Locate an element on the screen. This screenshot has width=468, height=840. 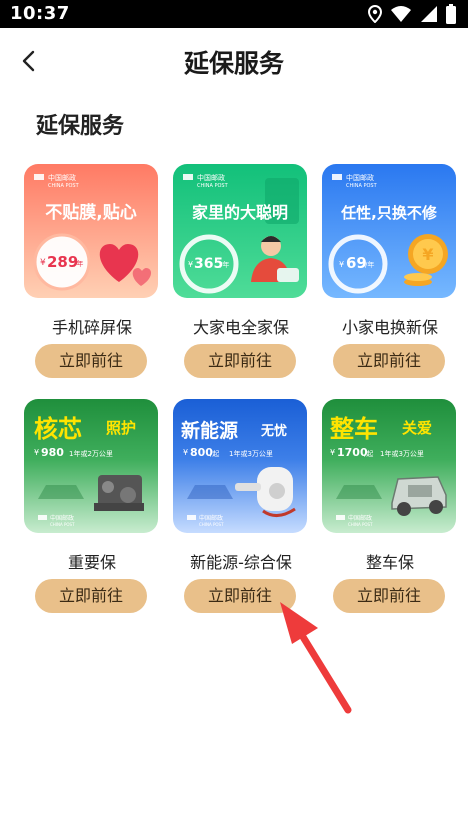
product-item: 新能源 无忧 ¥ 800 /起 1年或3万公里 中国邮政 CHINA POST is located at coordinates (241, 506).